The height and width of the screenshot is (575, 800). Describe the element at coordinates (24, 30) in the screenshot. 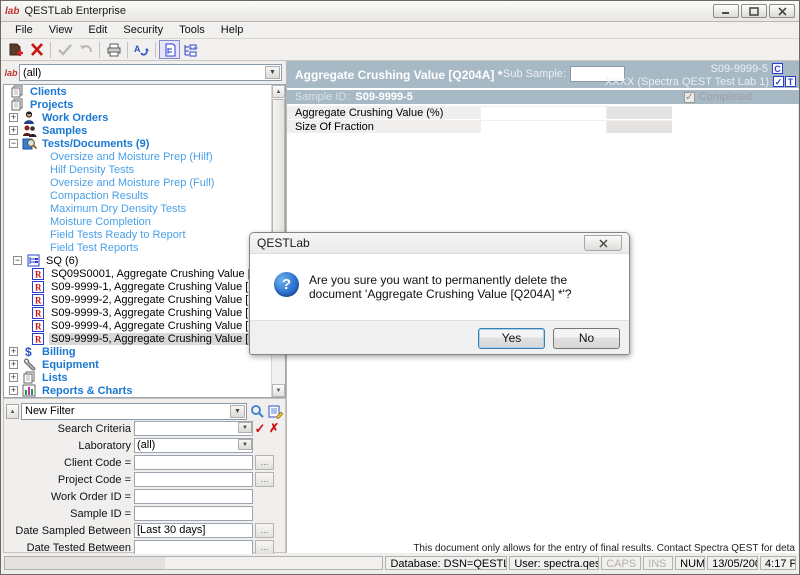

I see `menu-file: File` at that location.